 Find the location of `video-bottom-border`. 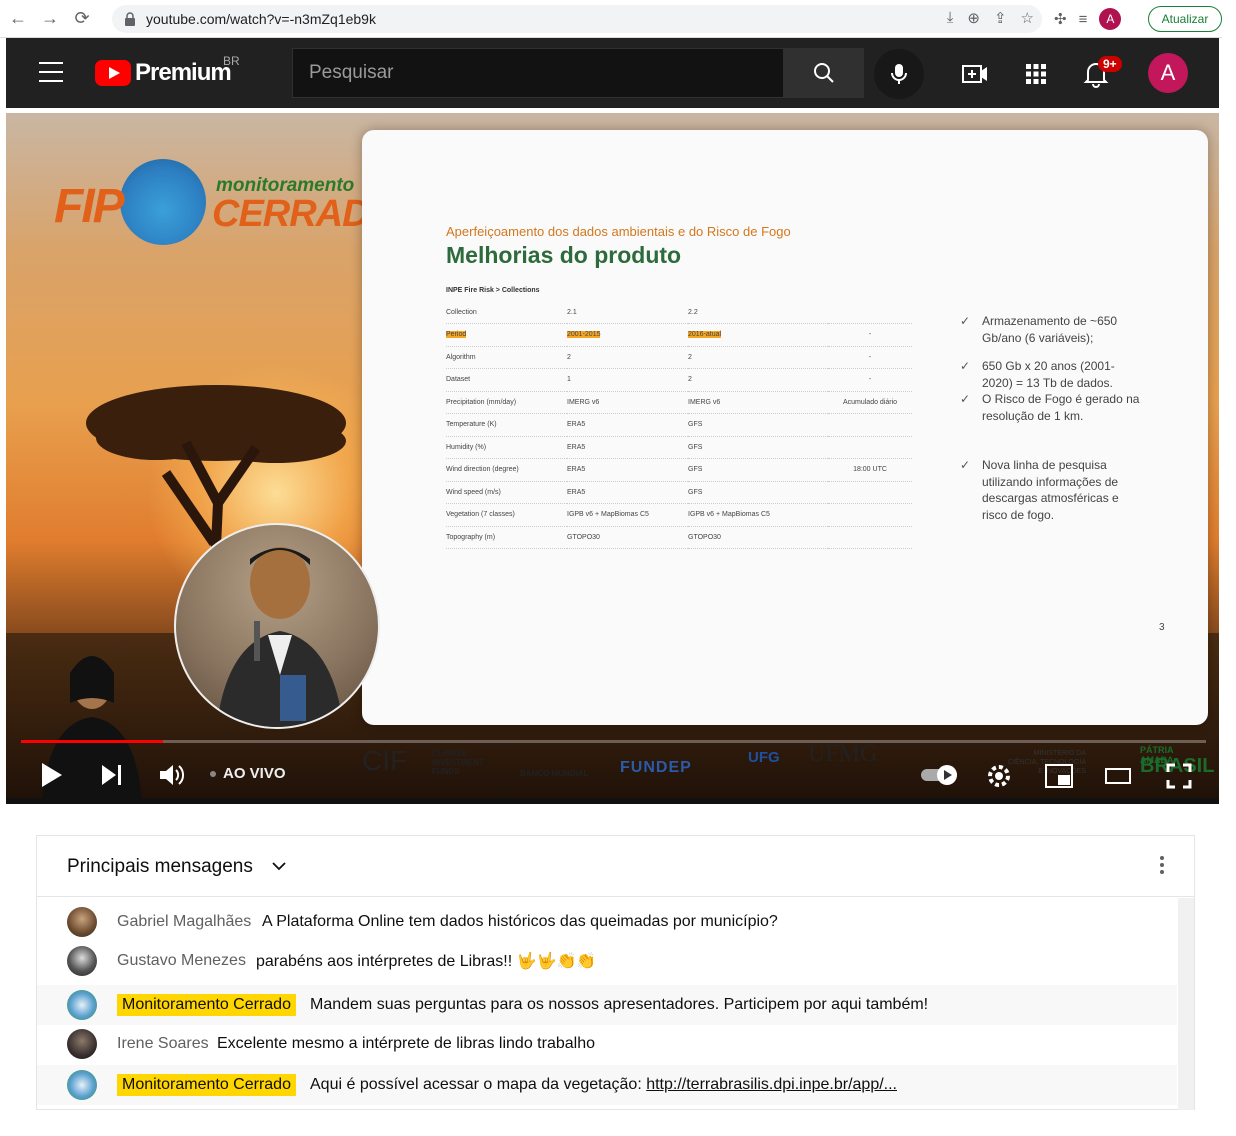

video-bottom-border is located at coordinates (612, 801).